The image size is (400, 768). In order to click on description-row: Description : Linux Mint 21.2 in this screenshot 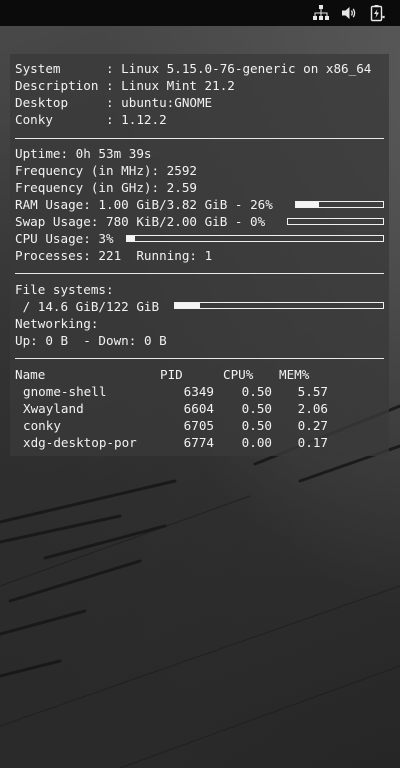, I will do `click(125, 85)`.